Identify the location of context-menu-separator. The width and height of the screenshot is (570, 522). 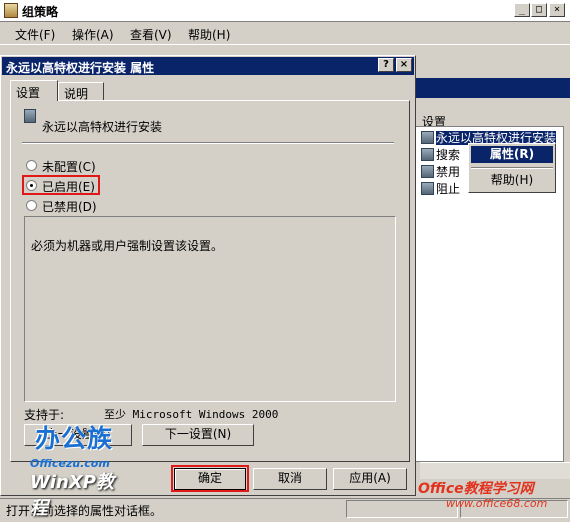
(512, 168).